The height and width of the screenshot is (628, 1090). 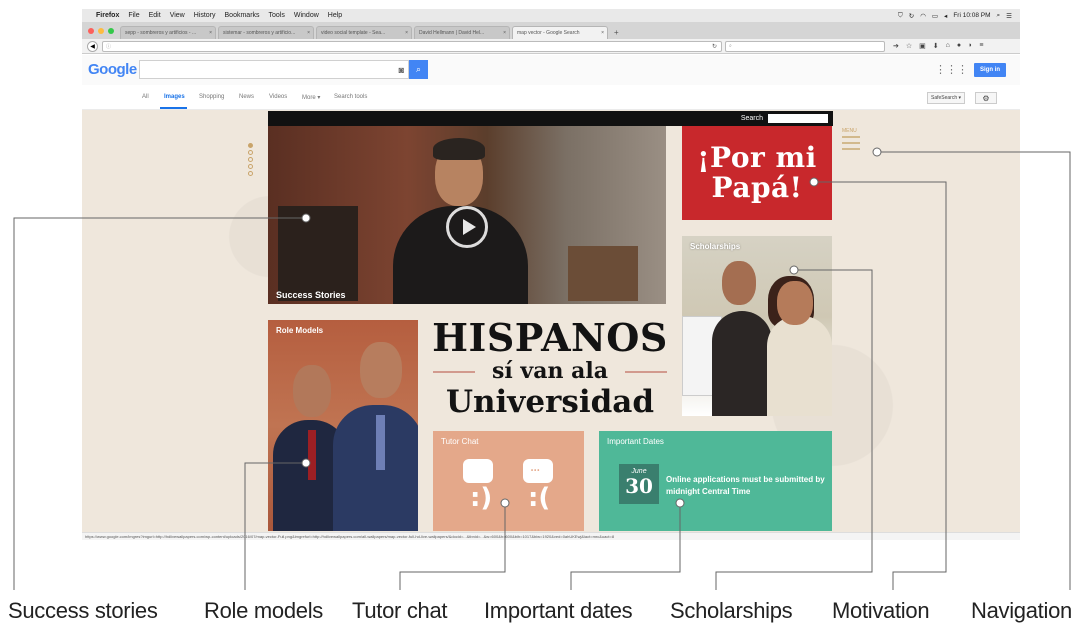 I want to click on tab-videos: Videos, so click(x=278, y=97).